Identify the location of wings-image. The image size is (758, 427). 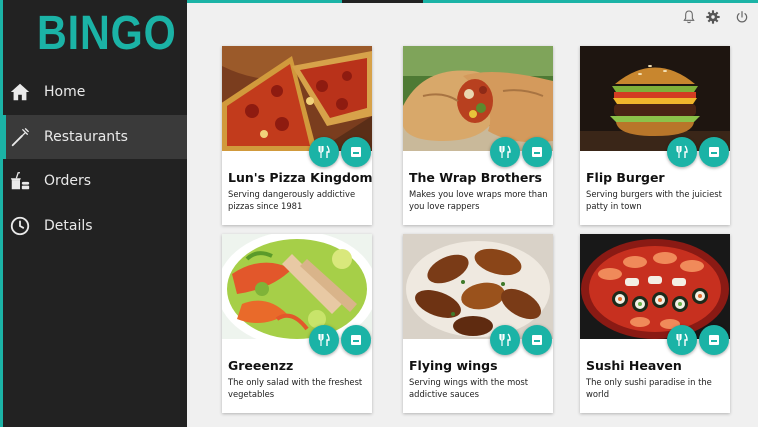
(478, 286).